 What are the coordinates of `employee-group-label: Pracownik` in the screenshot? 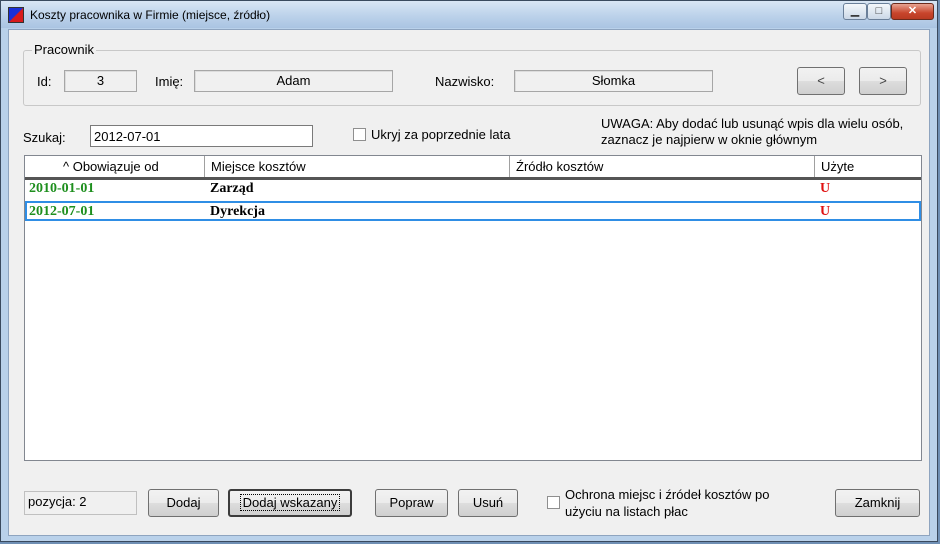 It's located at (64, 49).